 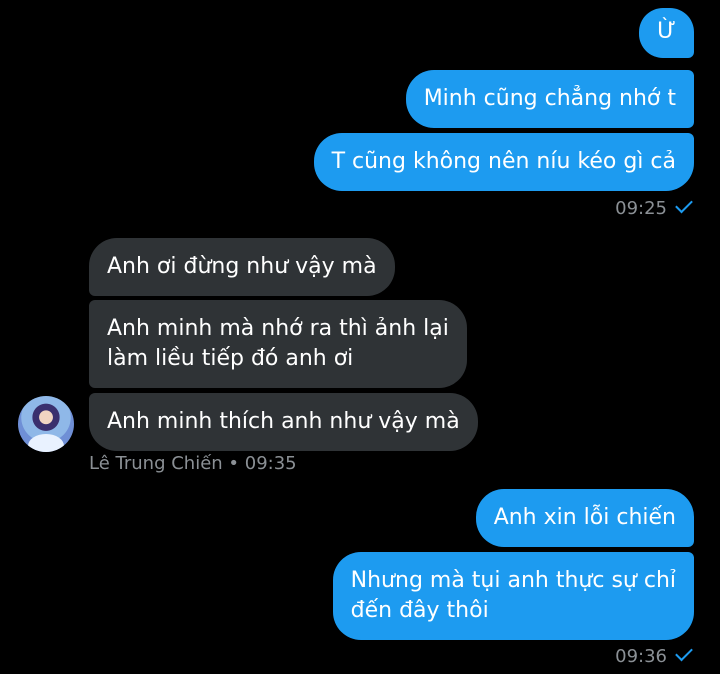 I want to click on outgoing-message: Ừ, so click(x=666, y=33).